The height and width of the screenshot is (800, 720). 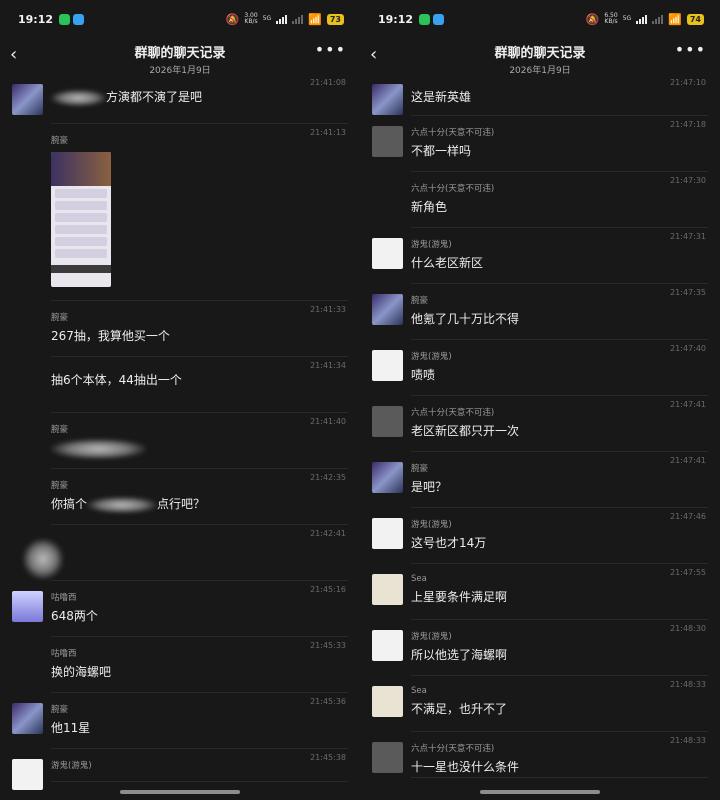 I want to click on message-item: 方演都不演了是吧 21:41:08, so click(x=180, y=99).